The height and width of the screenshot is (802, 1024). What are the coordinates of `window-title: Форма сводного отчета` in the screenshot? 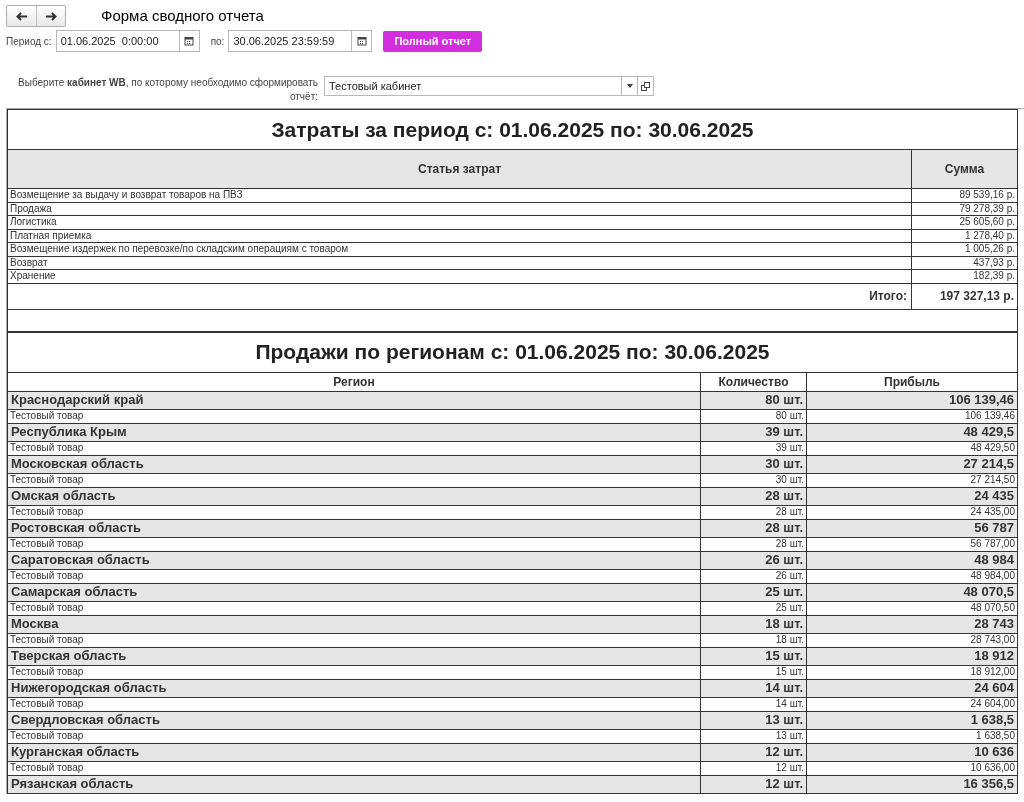 It's located at (182, 15).